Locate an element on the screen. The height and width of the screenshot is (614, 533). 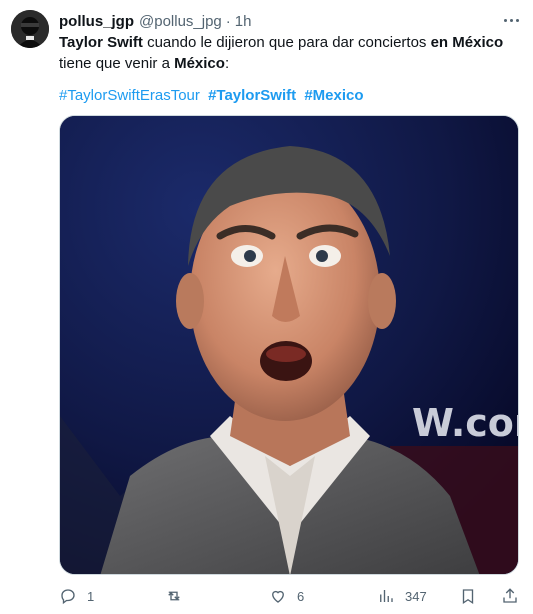
reply-button: 1 is located at coordinates (76, 596).